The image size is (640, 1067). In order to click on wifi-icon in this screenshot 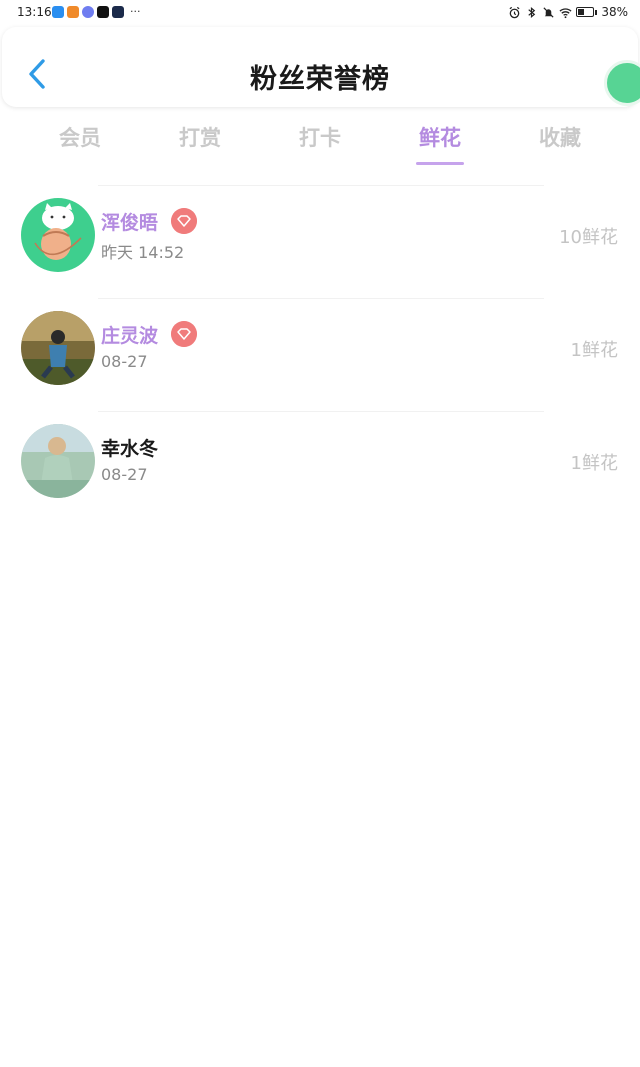, I will do `click(565, 12)`.